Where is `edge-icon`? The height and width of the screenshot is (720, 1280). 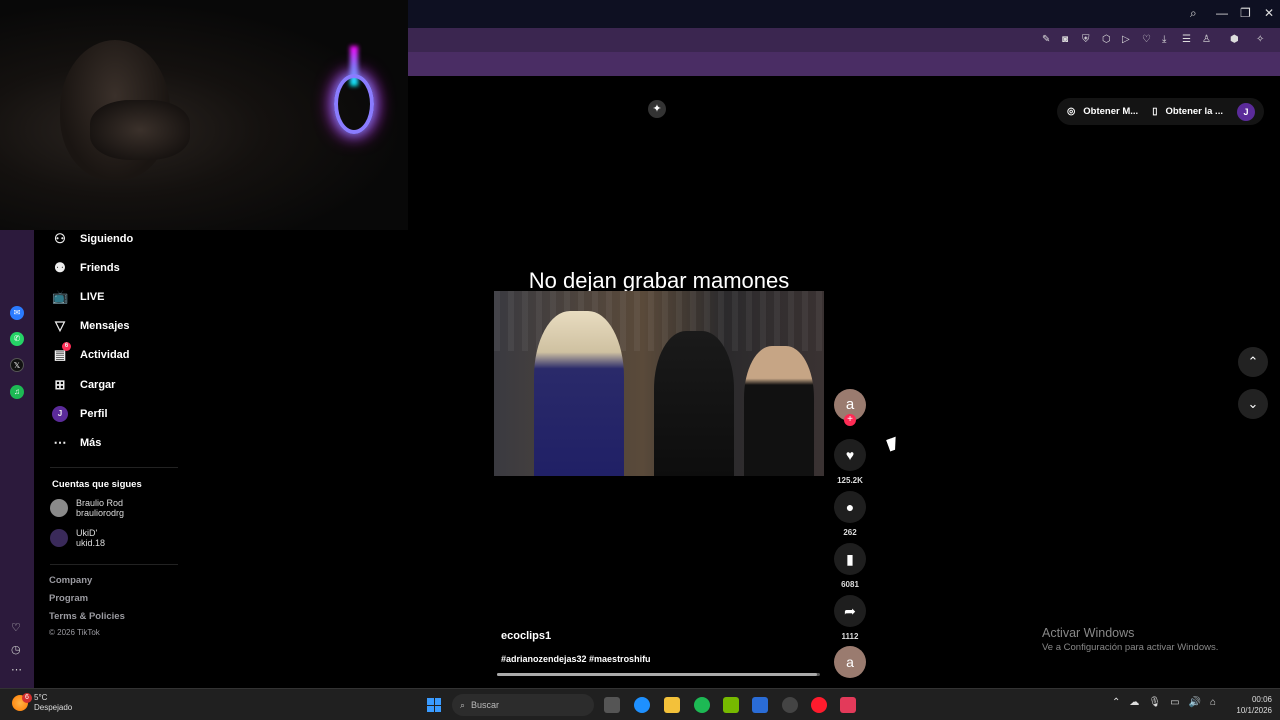 edge-icon is located at coordinates (642, 705).